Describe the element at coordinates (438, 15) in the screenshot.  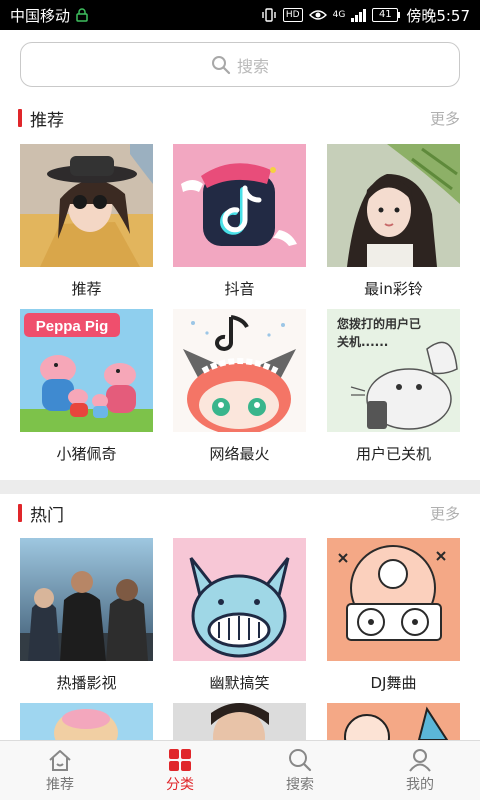
I see `clock: 傍晚5:57` at that location.